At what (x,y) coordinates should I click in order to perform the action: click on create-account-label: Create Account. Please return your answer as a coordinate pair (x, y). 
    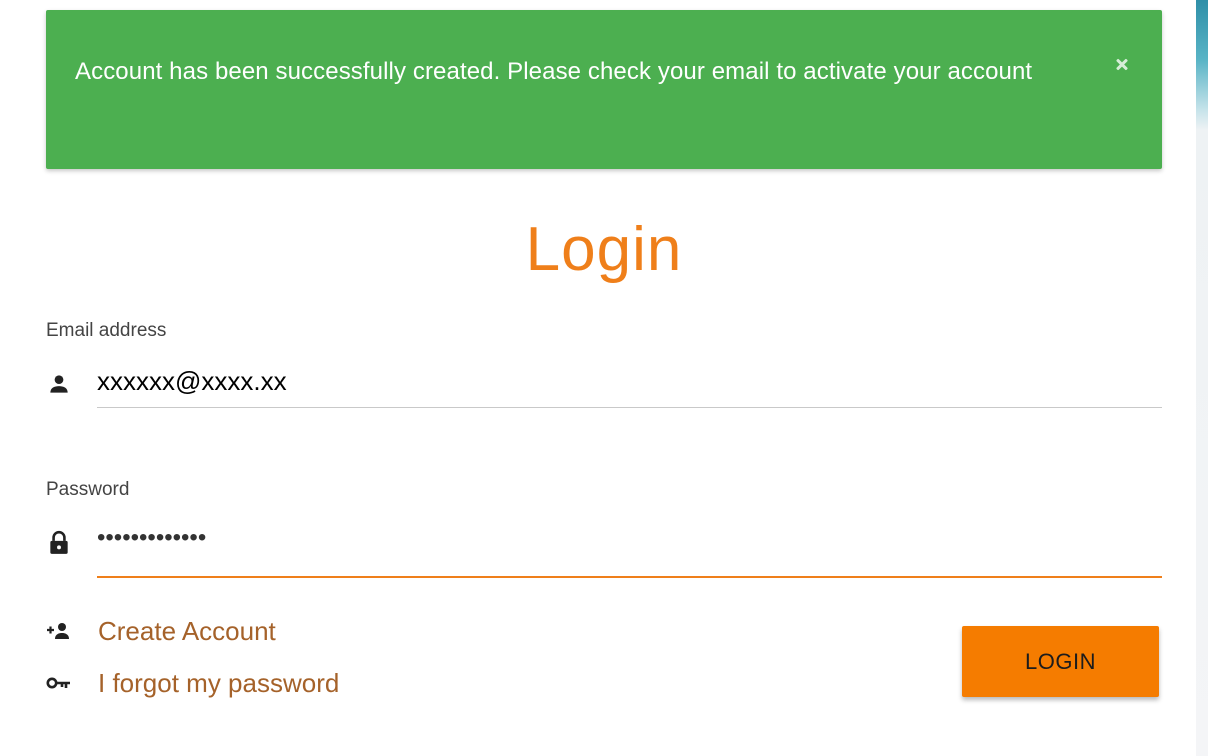
    Looking at the image, I should click on (187, 631).